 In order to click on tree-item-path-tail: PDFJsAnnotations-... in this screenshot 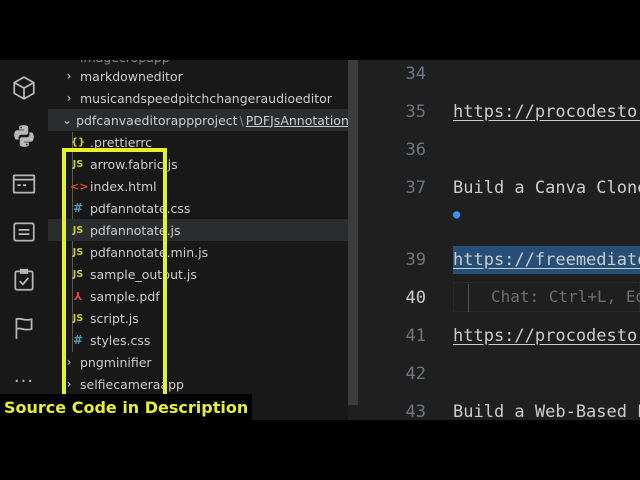, I will do `click(296, 120)`.